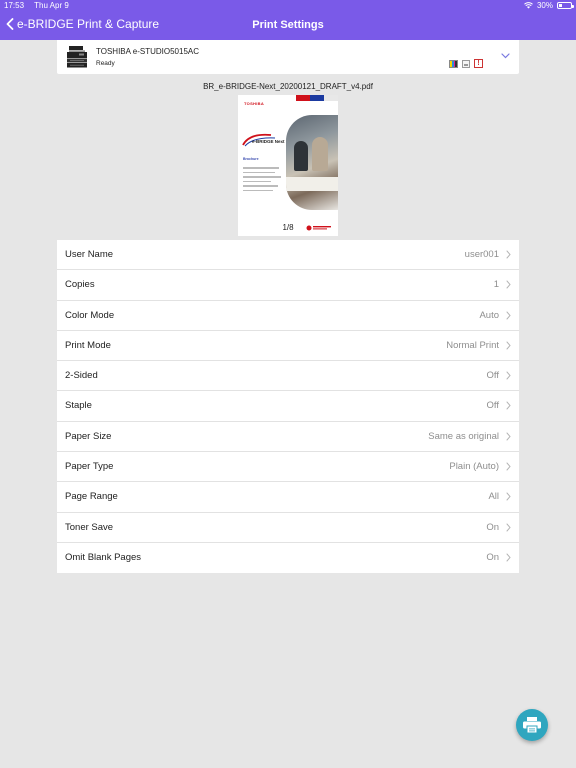  I want to click on status-left: 17:53 Thu Apr 9, so click(40, 5).